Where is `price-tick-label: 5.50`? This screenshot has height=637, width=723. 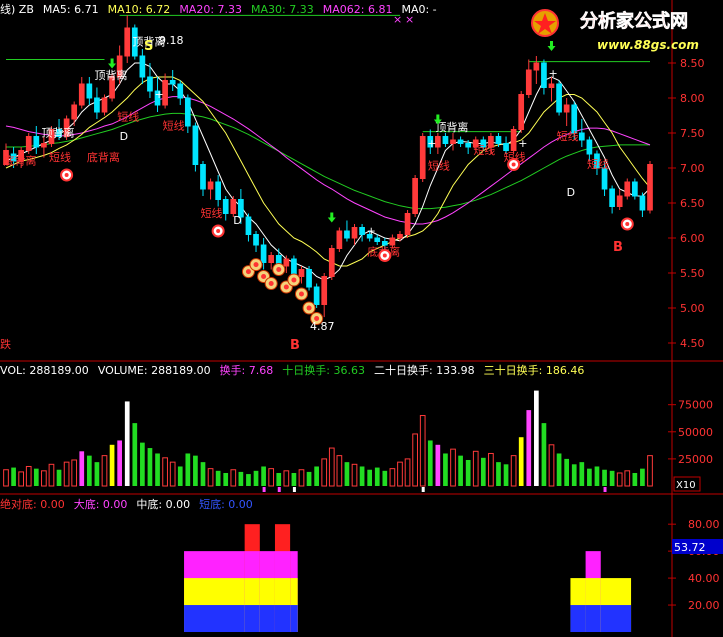 price-tick-label: 5.50 is located at coordinates (692, 273).